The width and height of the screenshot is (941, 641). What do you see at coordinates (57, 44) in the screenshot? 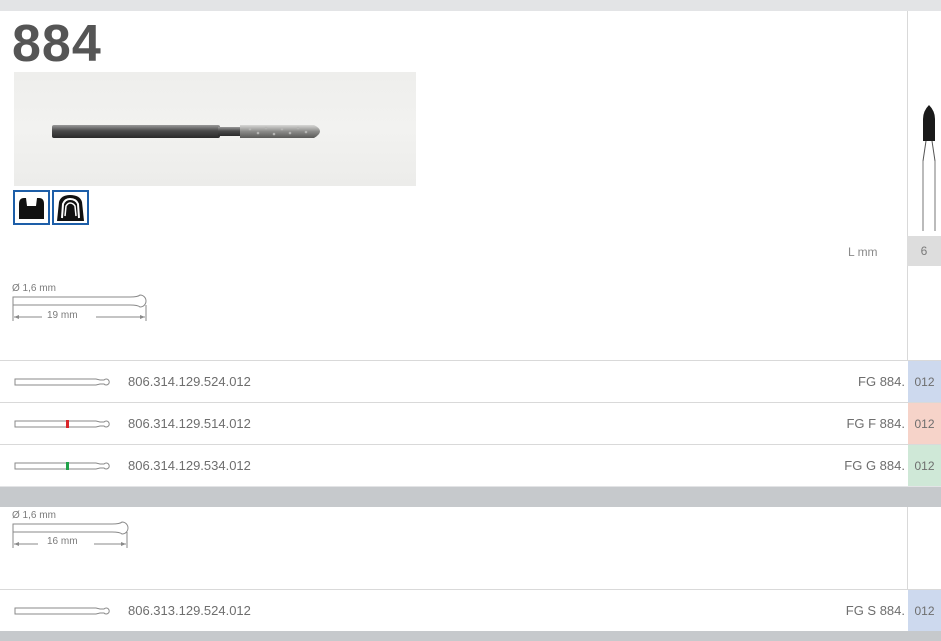
I see `model-number: 884` at bounding box center [57, 44].